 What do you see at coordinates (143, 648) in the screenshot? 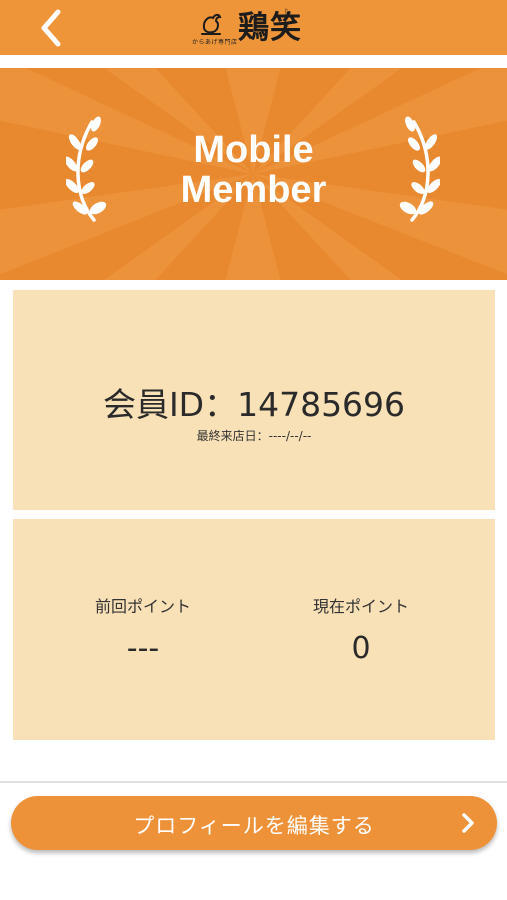
I see `previous-points-value: ---` at bounding box center [143, 648].